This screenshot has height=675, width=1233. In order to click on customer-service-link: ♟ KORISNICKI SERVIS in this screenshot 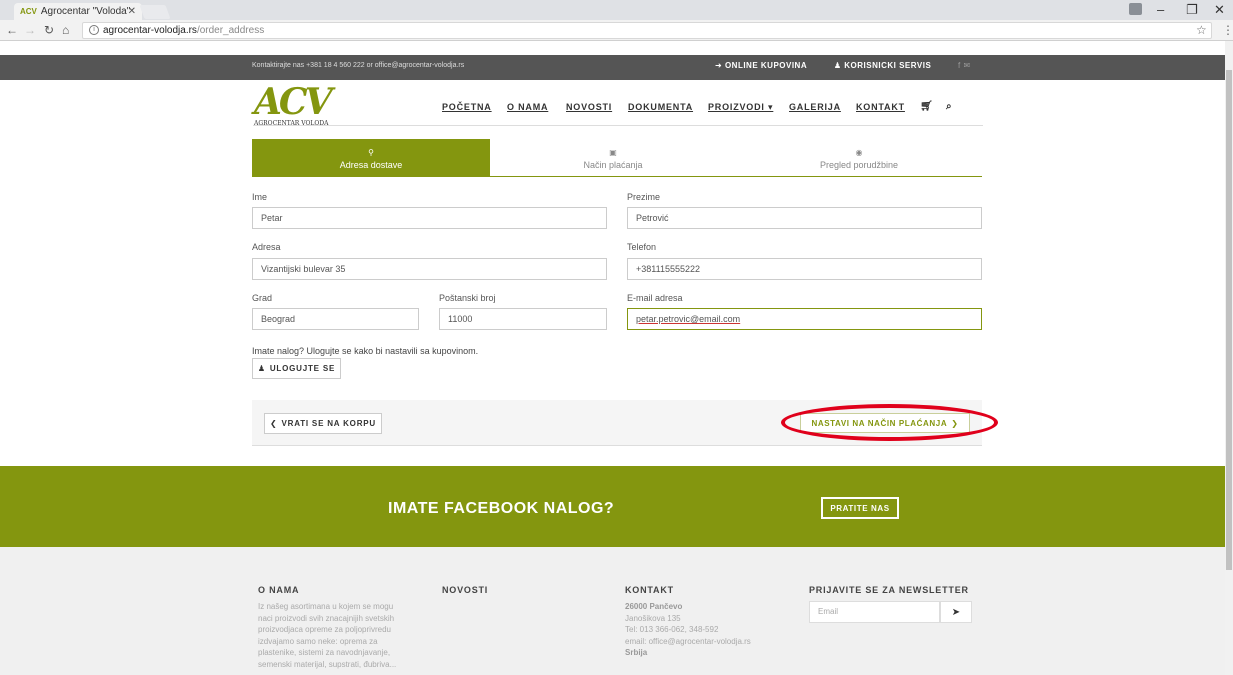, I will do `click(888, 65)`.